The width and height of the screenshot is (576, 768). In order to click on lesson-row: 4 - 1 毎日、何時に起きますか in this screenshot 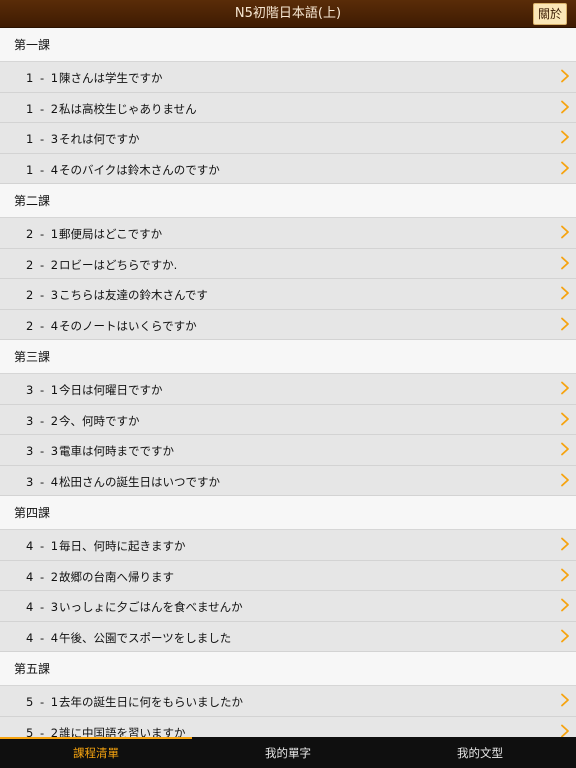, I will do `click(288, 545)`.